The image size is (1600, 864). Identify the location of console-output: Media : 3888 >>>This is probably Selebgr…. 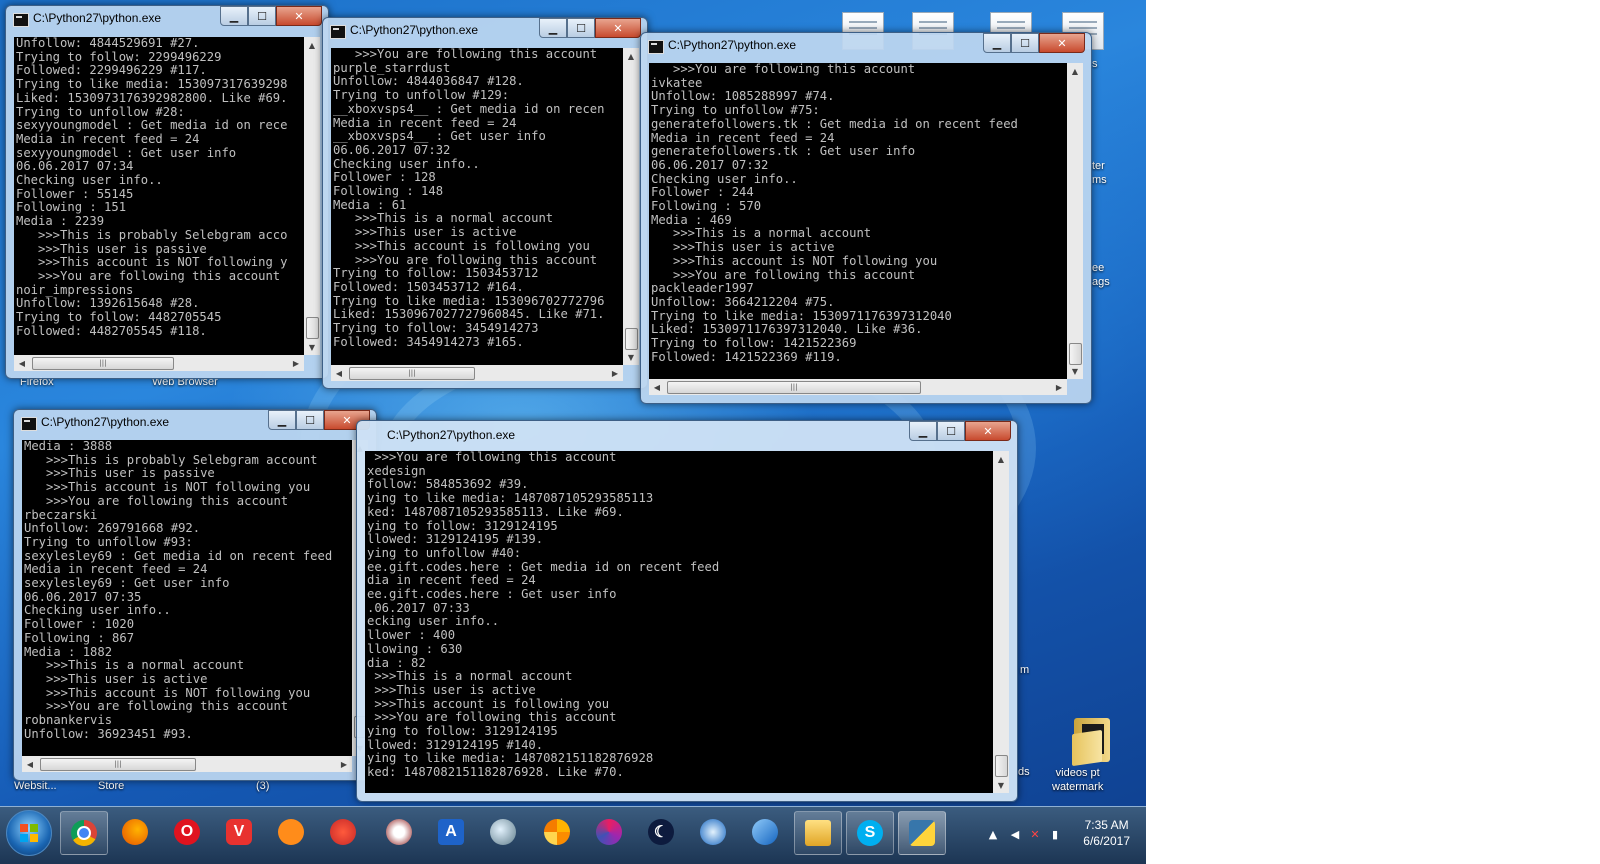
(187, 598).